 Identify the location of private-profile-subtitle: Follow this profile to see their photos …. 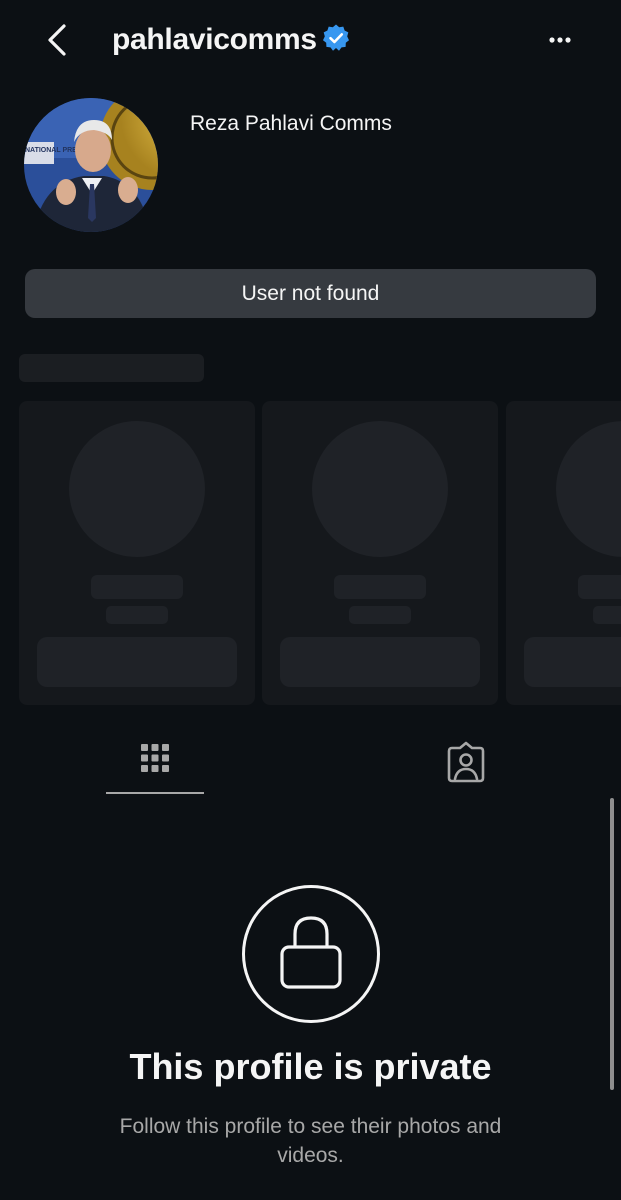
(310, 1141).